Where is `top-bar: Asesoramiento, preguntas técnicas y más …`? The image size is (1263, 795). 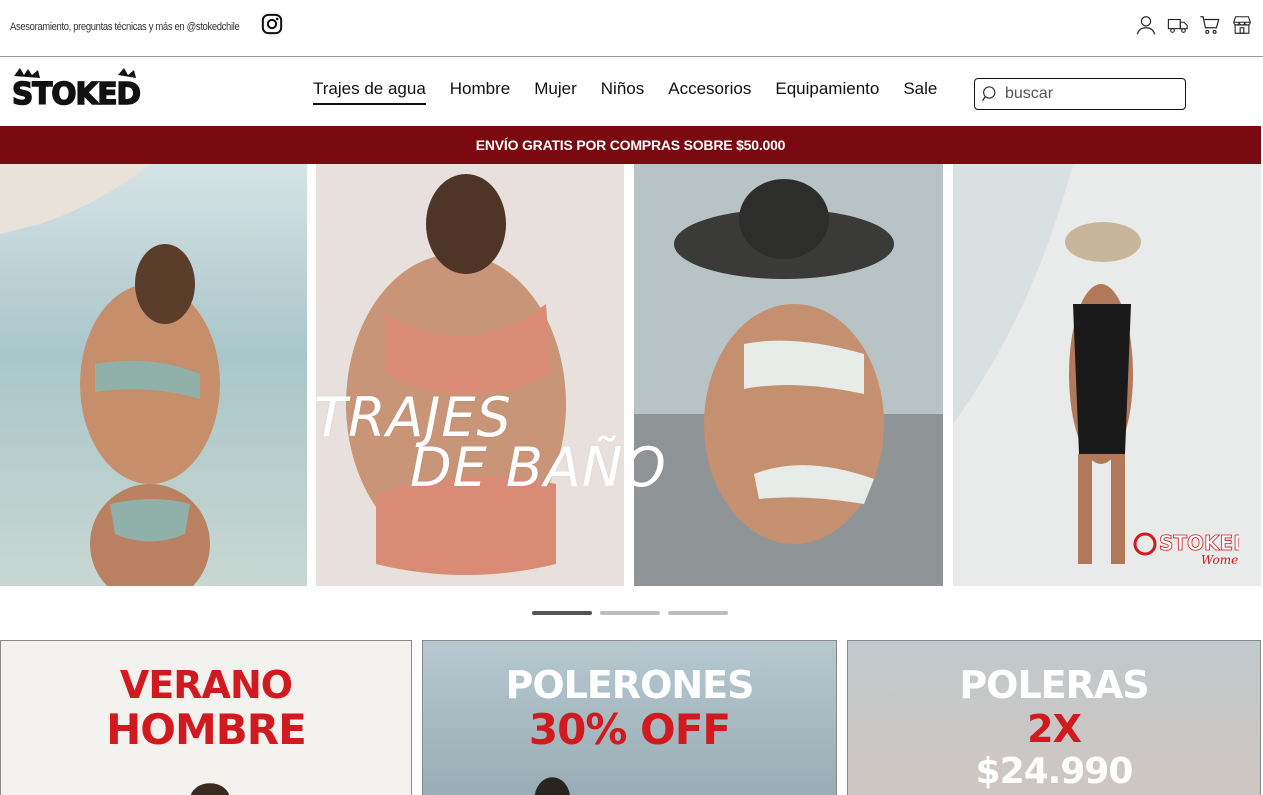 top-bar: Asesoramiento, preguntas técnicas y más … is located at coordinates (631, 28).